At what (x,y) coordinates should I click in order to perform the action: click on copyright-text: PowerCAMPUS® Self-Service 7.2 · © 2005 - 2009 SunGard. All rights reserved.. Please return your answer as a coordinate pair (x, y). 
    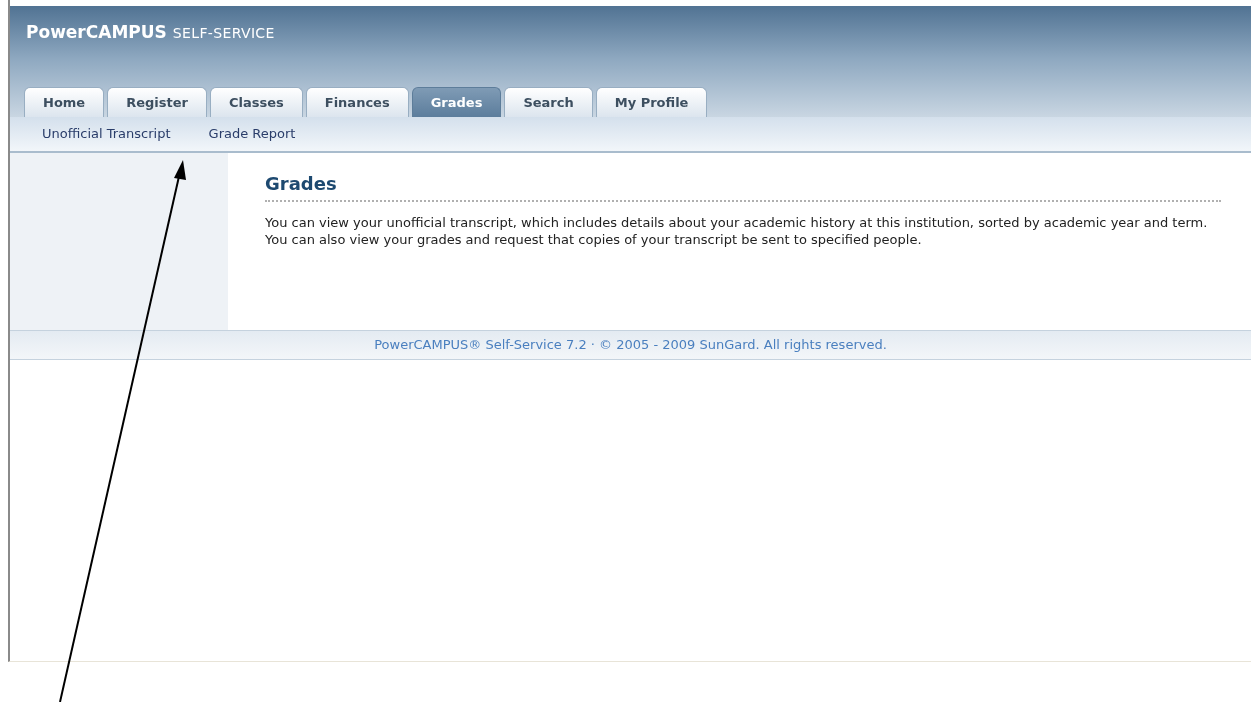
    Looking at the image, I should click on (630, 345).